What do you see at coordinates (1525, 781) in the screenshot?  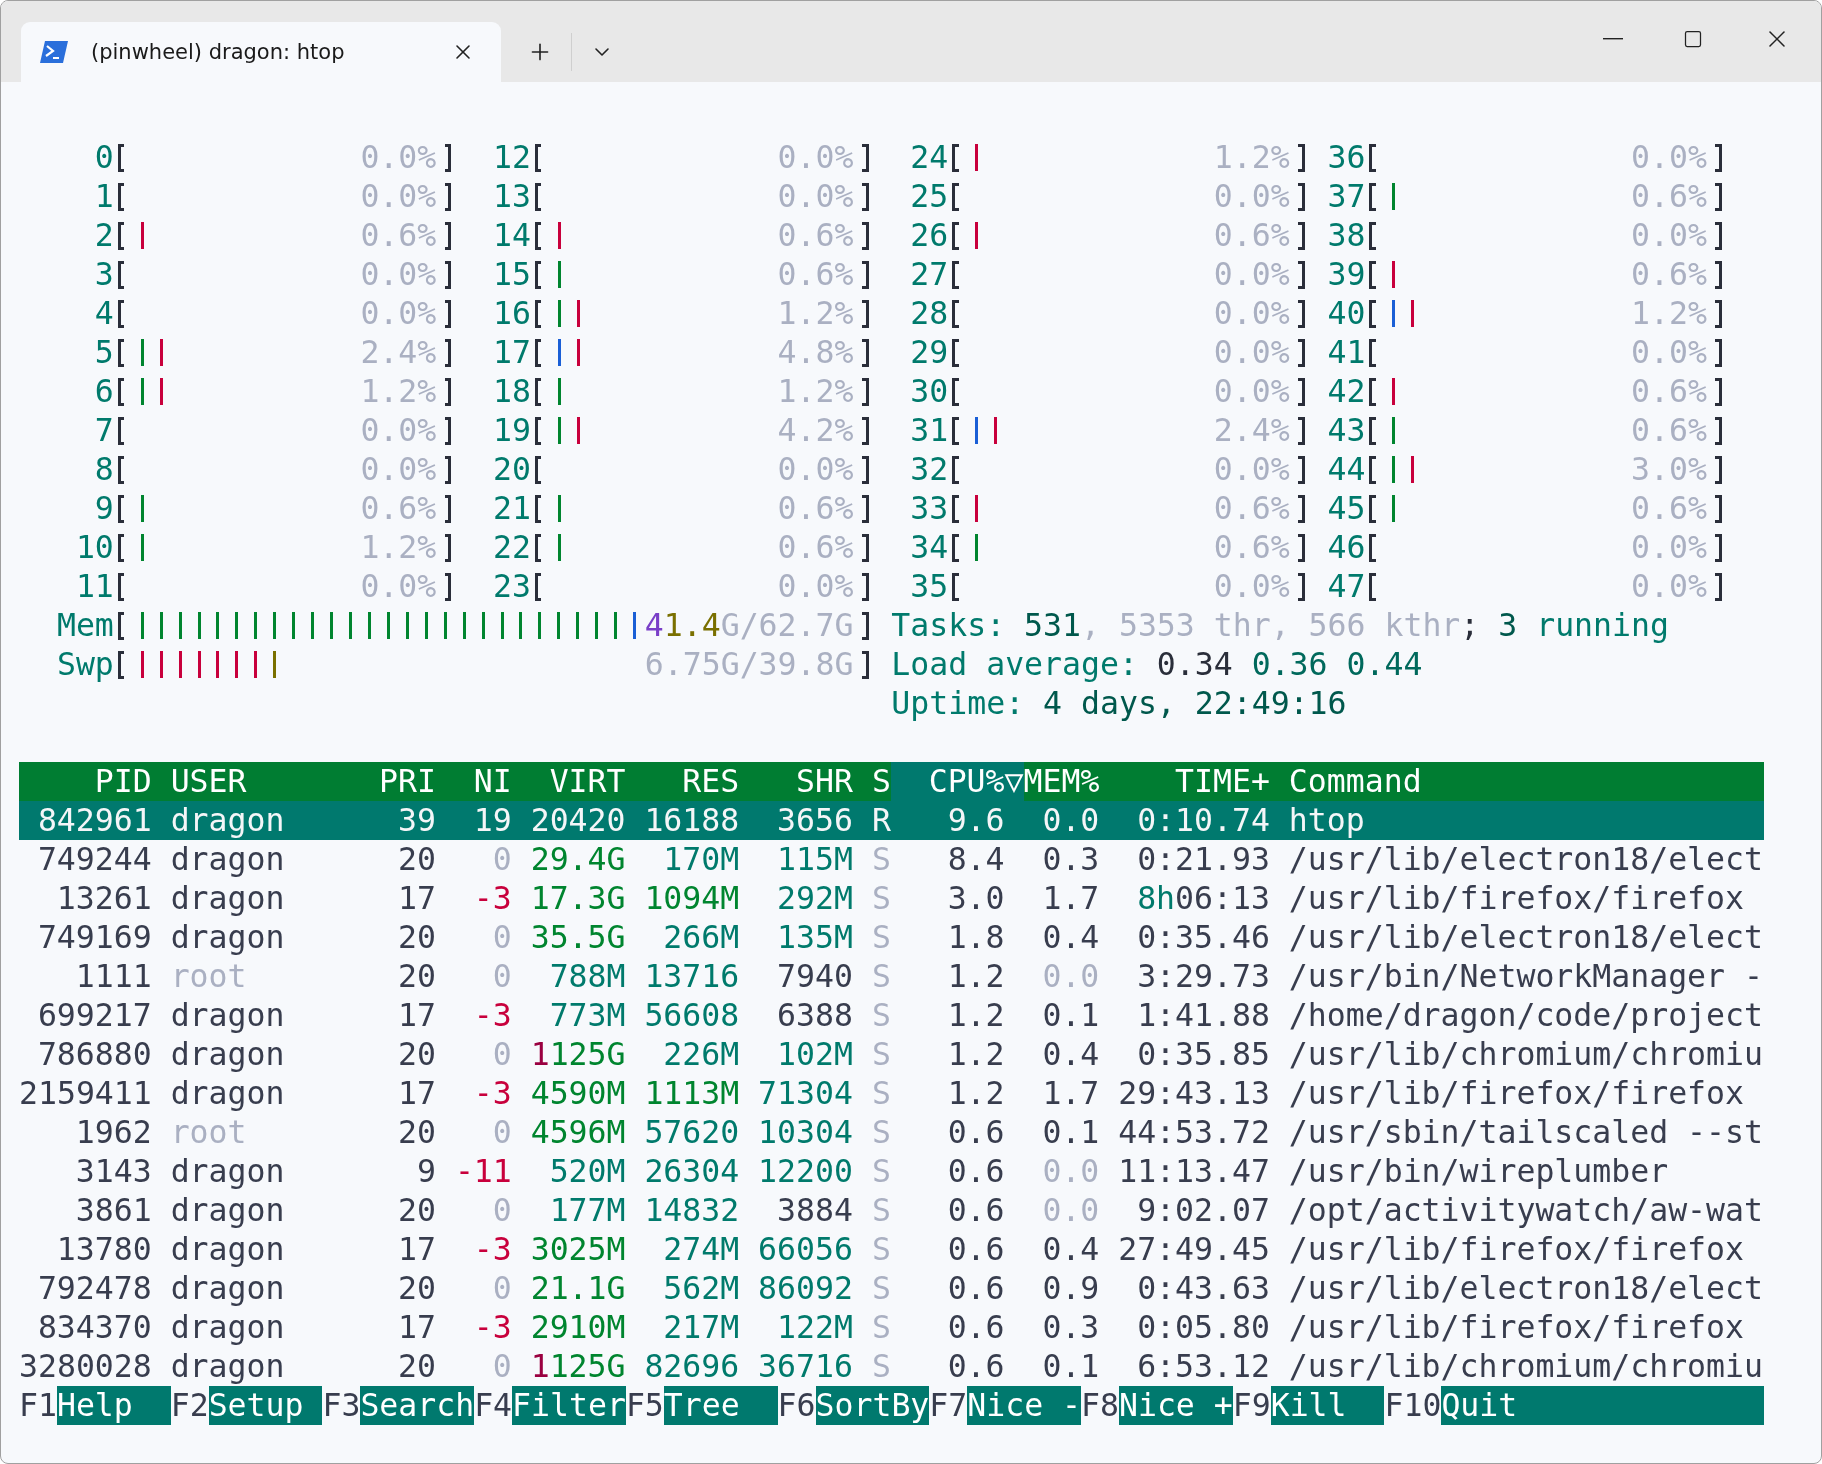 I see `column-header: Command` at bounding box center [1525, 781].